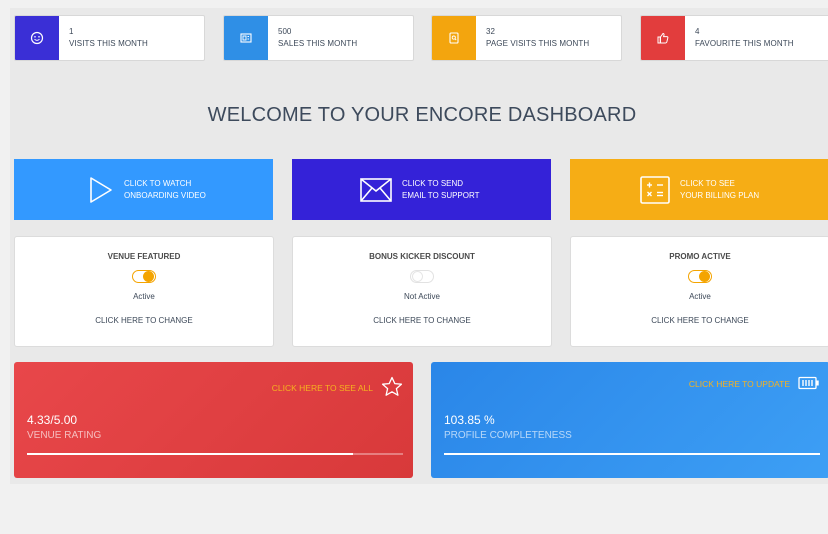 The image size is (828, 534). I want to click on calculator-screen-icon, so click(246, 38).